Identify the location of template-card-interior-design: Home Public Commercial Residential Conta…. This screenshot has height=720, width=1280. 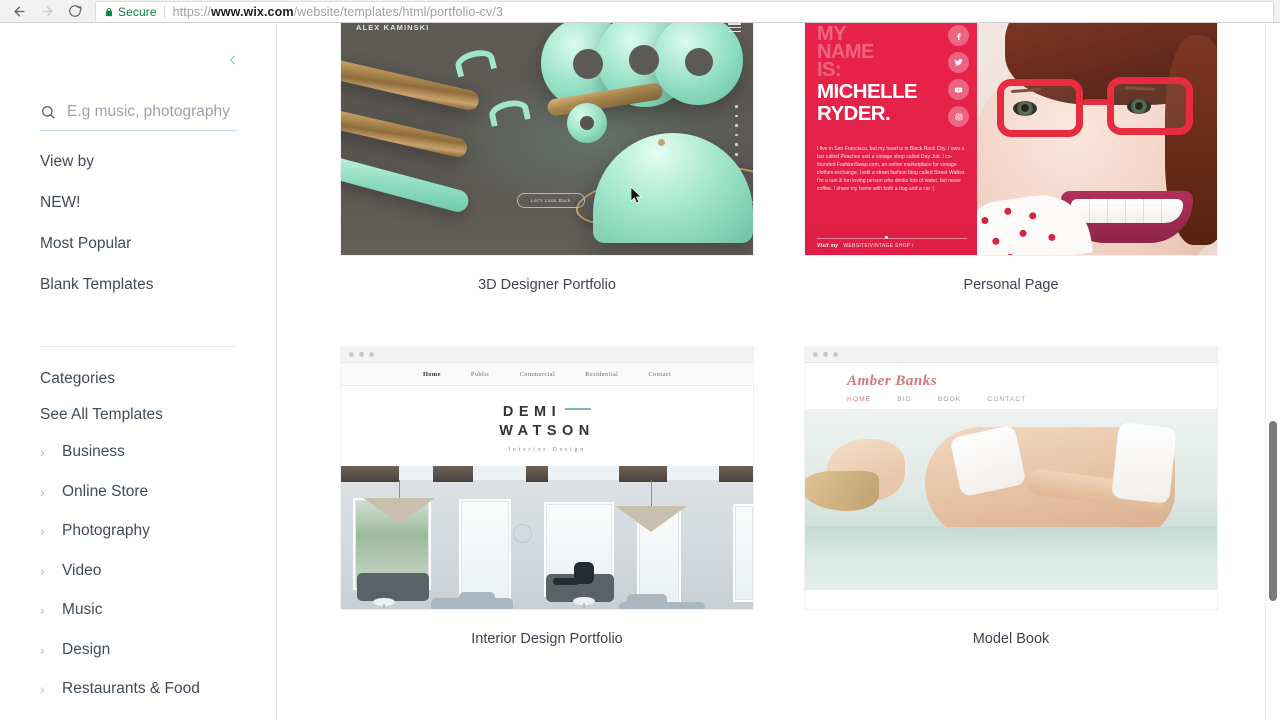
(547, 497).